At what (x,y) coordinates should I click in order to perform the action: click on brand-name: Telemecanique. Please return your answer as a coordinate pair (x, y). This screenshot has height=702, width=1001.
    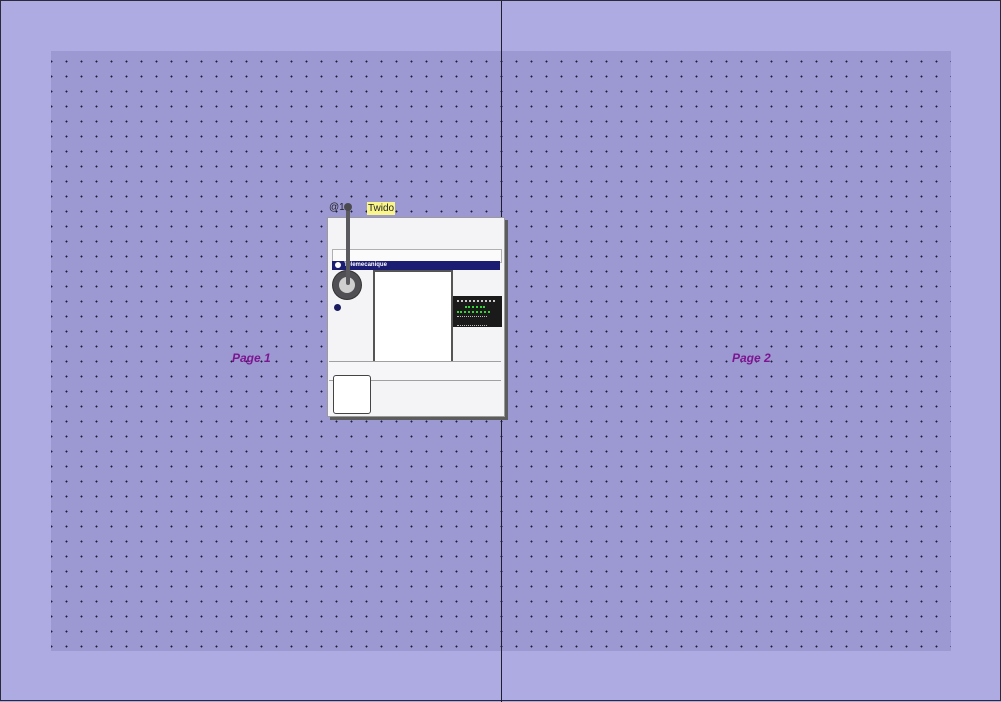
    Looking at the image, I should click on (365, 265).